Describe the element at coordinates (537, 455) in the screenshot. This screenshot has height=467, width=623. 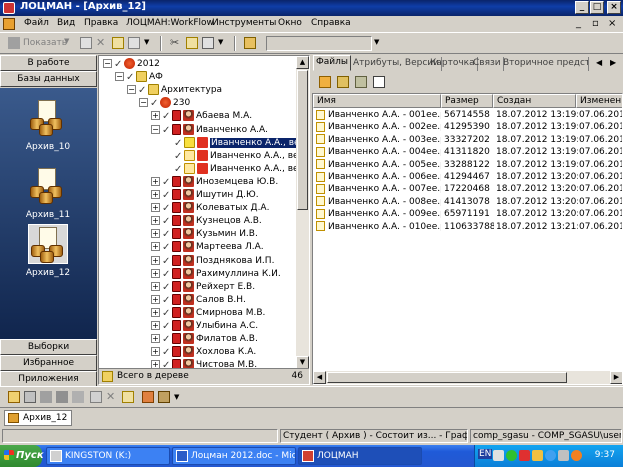
I see `tray-yellow-icon` at that location.